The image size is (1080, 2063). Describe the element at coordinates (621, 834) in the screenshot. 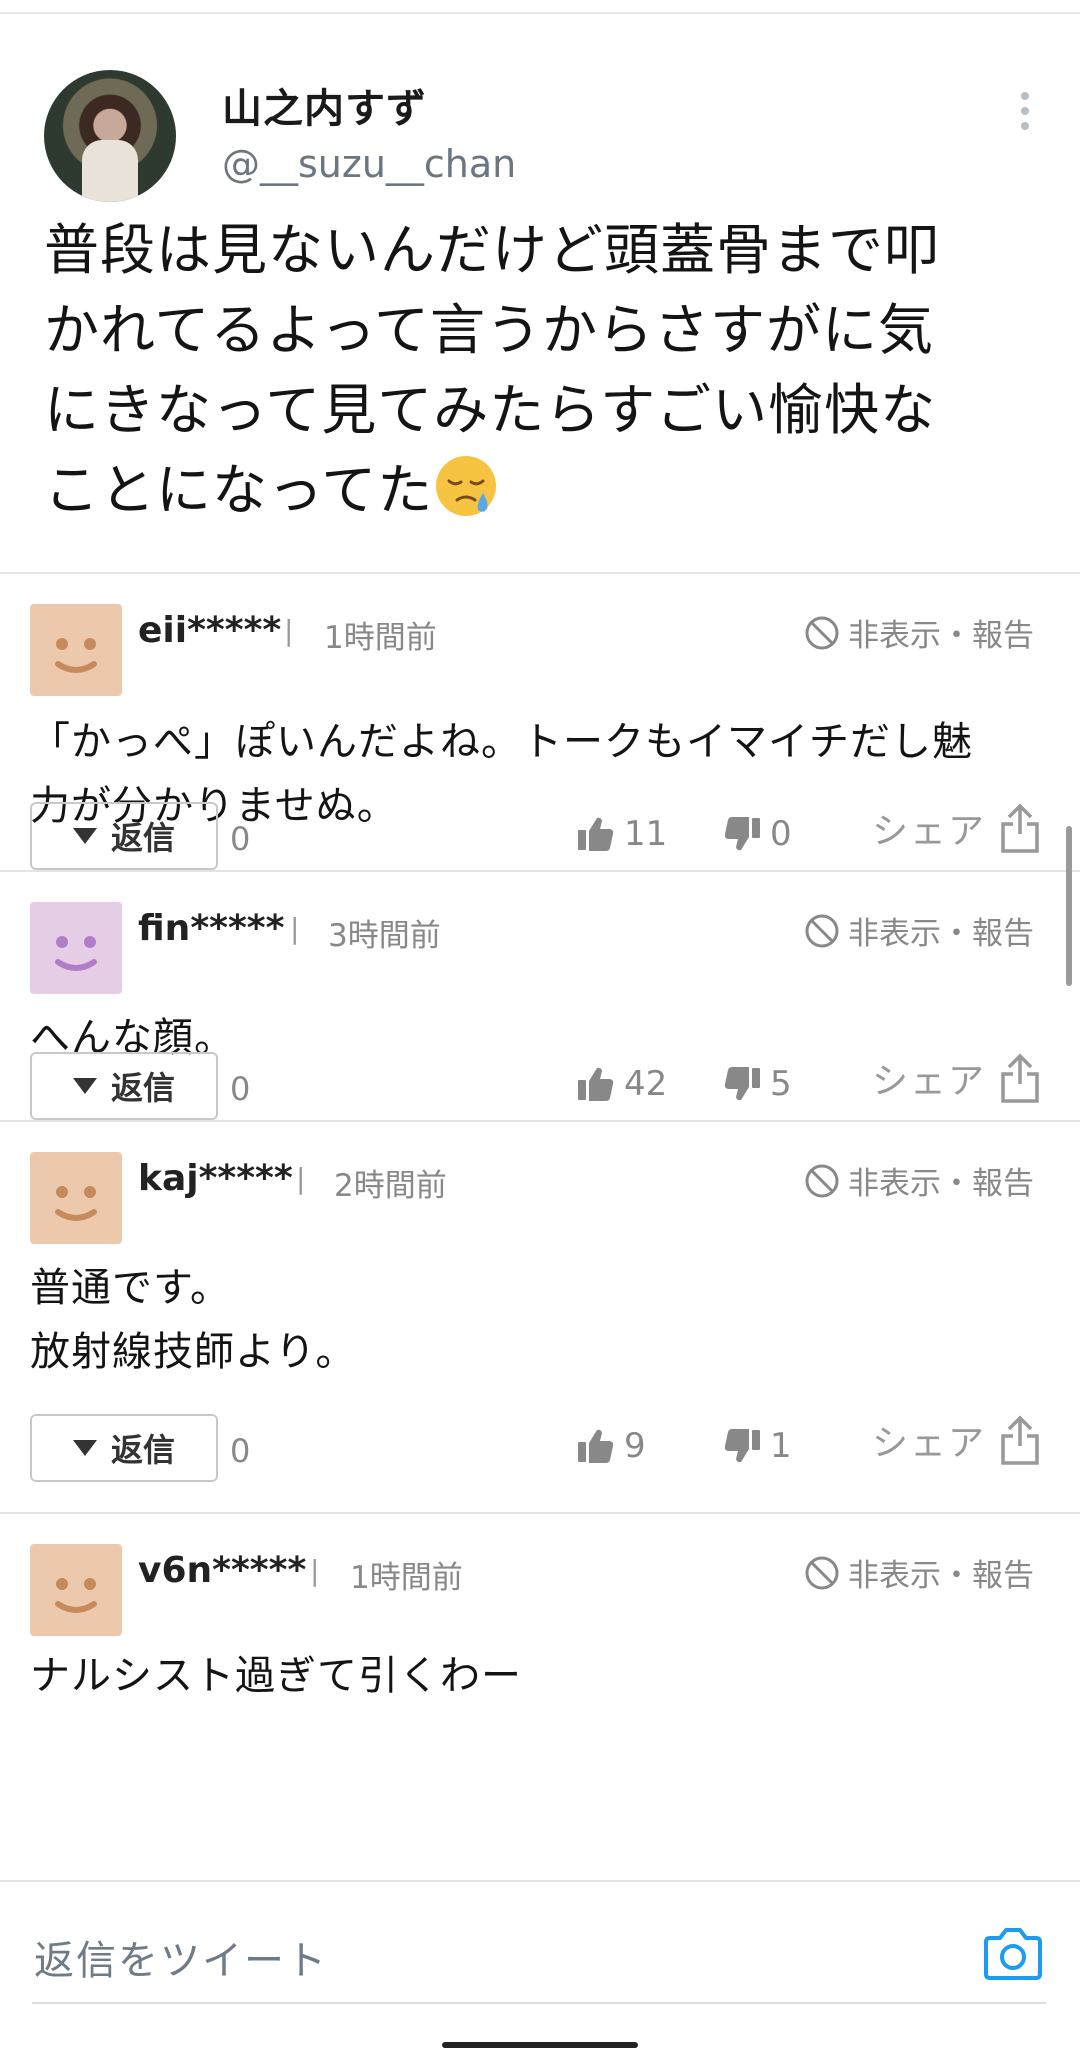

I see `like-button: 11` at that location.